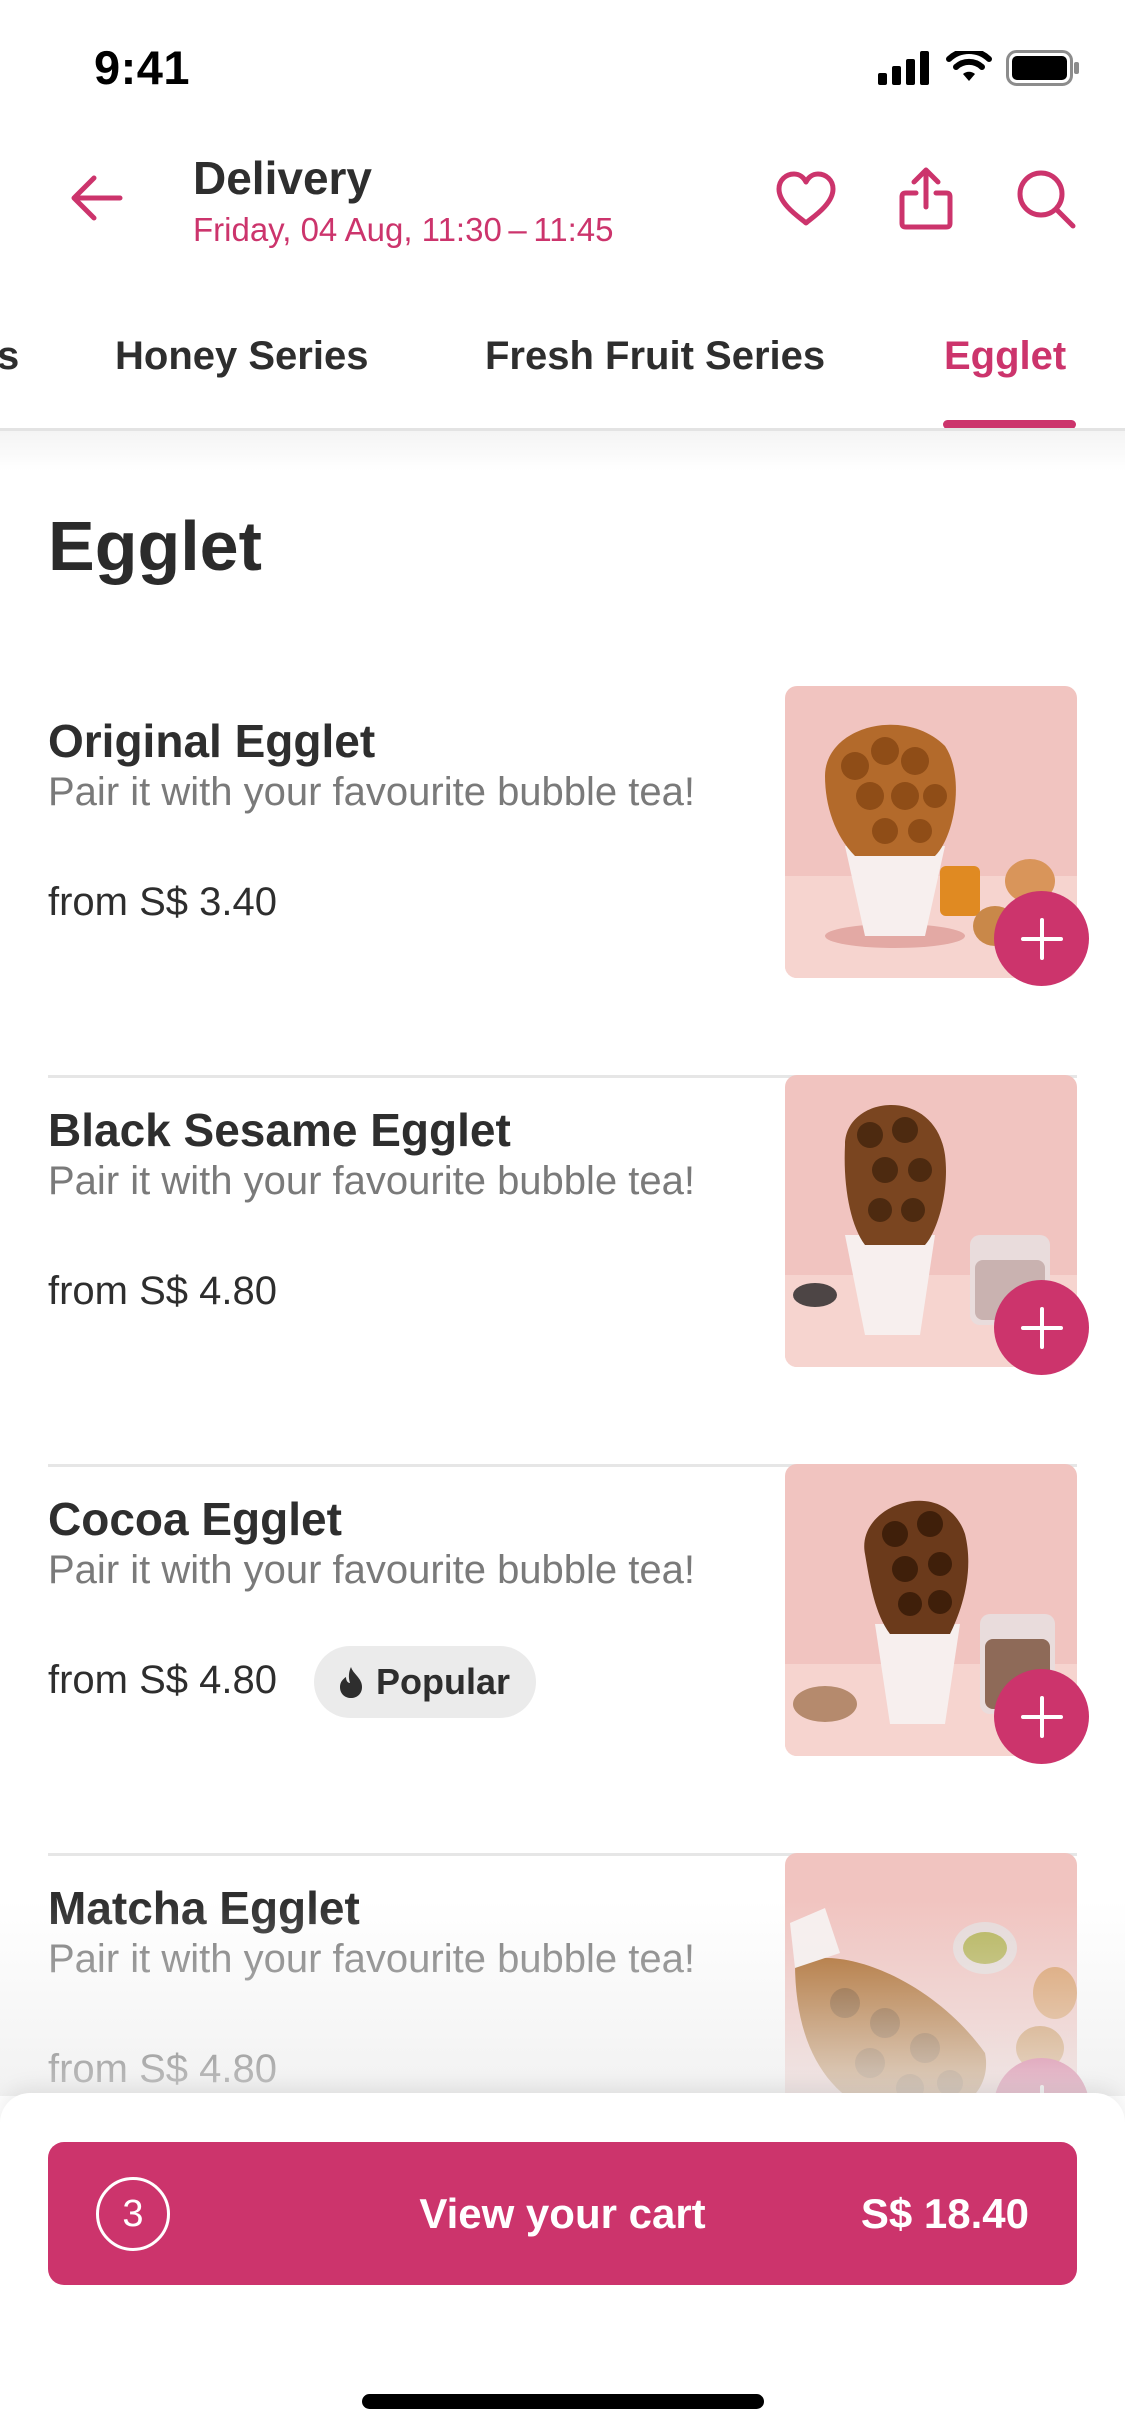 Image resolution: width=1125 pixels, height=2436 pixels. I want to click on share-icon, so click(926, 198).